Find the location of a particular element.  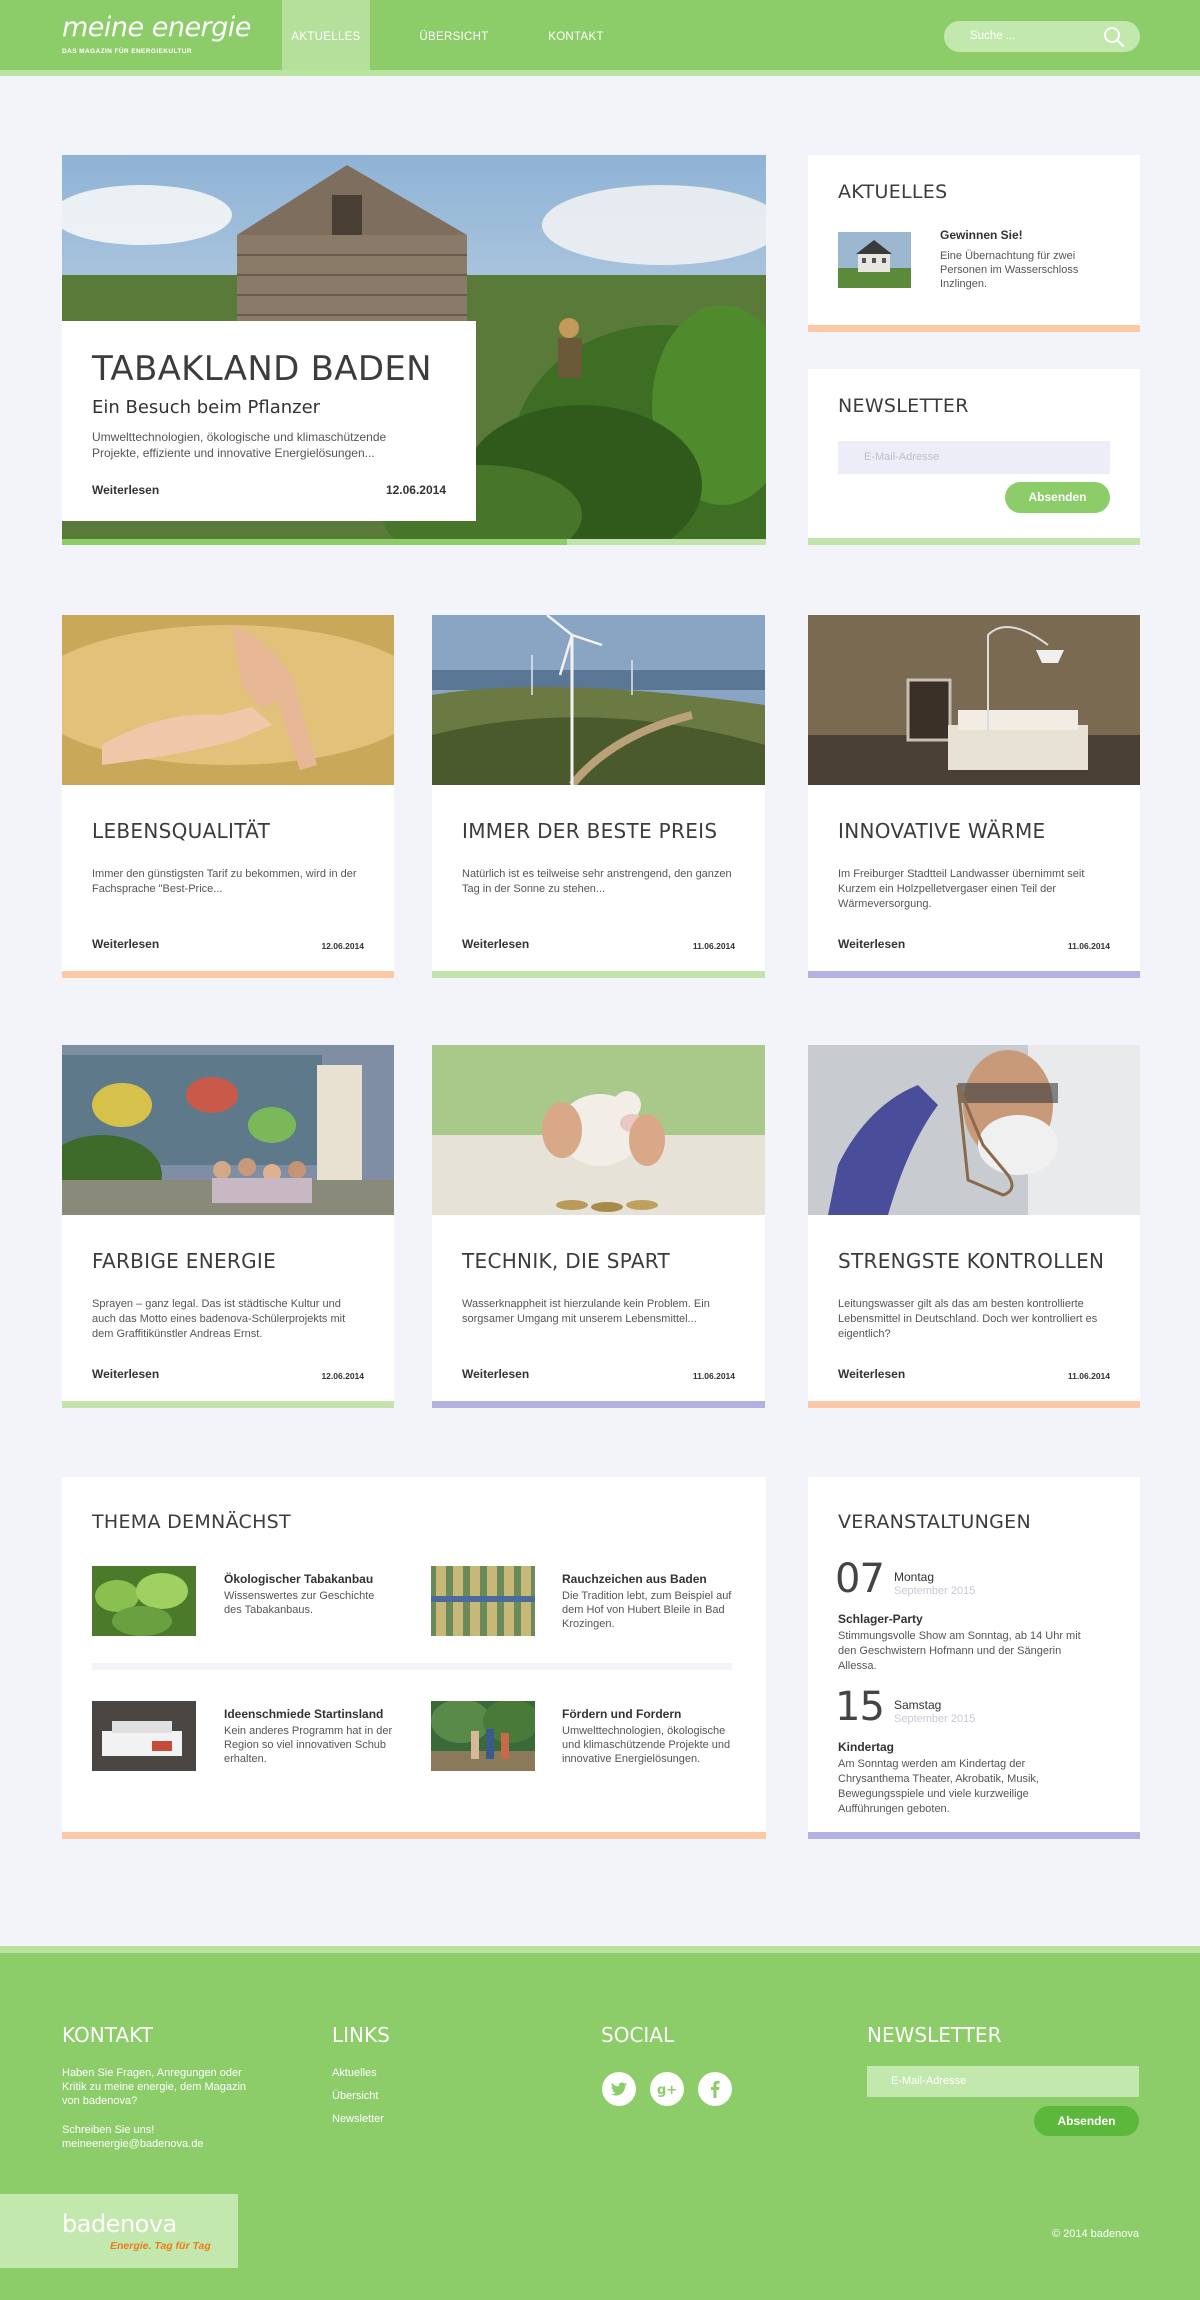

thema-item-title: Fördern und Fordern is located at coordinates (621, 1714).